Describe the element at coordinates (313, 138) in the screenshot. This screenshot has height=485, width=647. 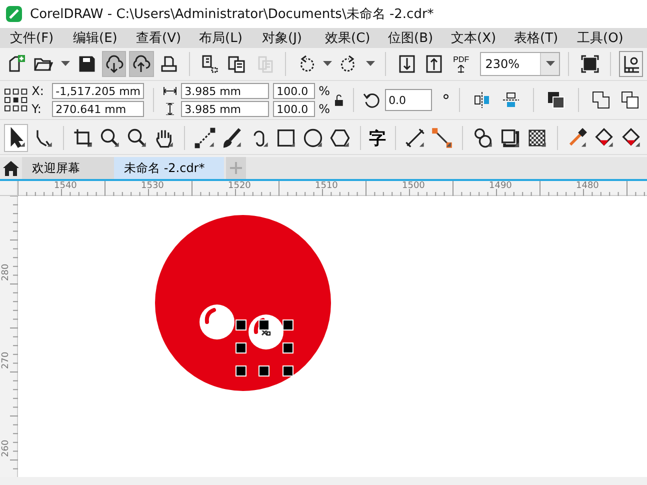
I see `ellipse-icon` at that location.